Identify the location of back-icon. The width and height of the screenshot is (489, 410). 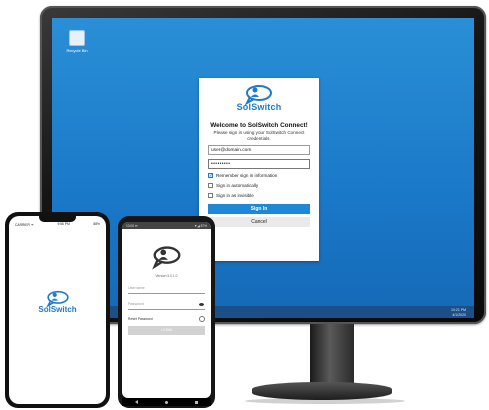
(137, 402).